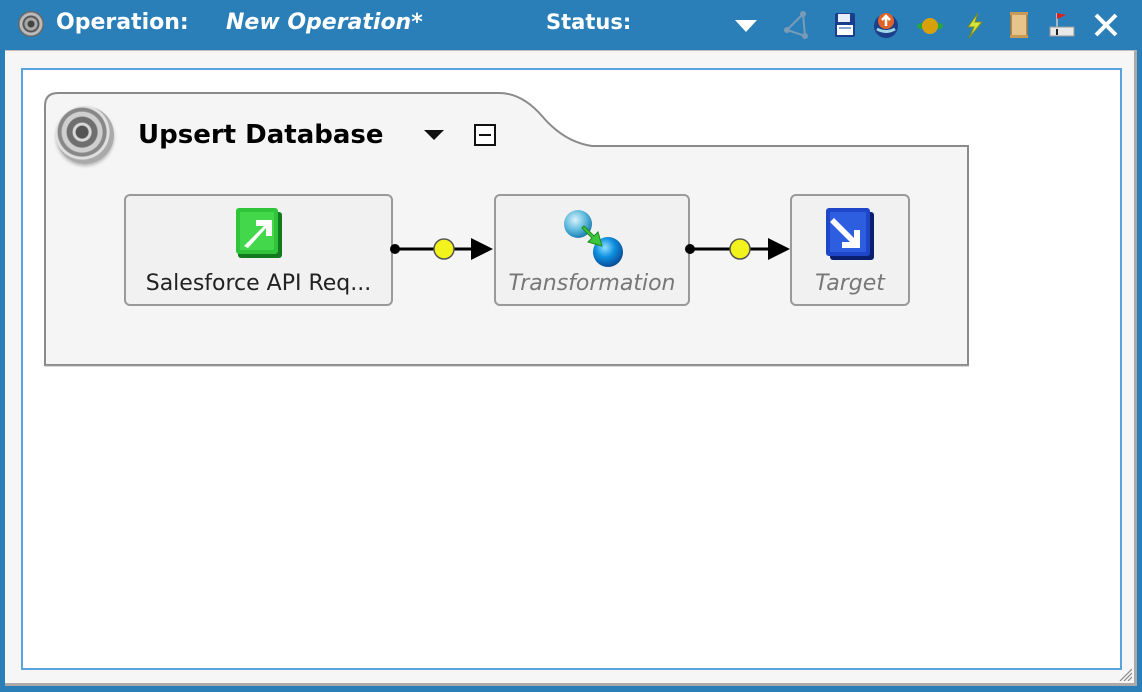 The image size is (1142, 692). Describe the element at coordinates (1019, 25) in the screenshot. I see `log-icon` at that location.